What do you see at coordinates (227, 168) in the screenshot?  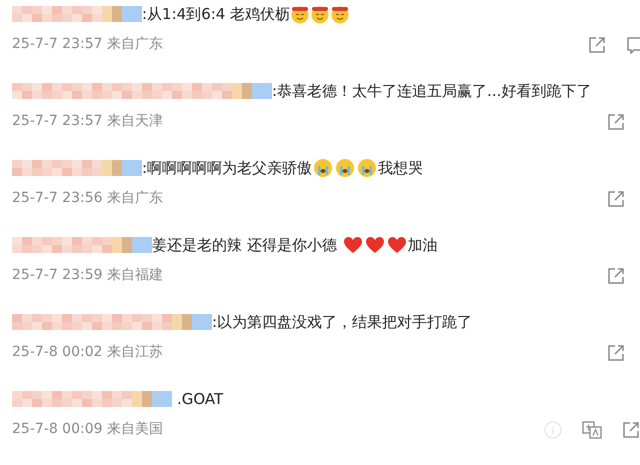 I see `comment-text: :啊啊啊啊啊为老父亲骄傲` at bounding box center [227, 168].